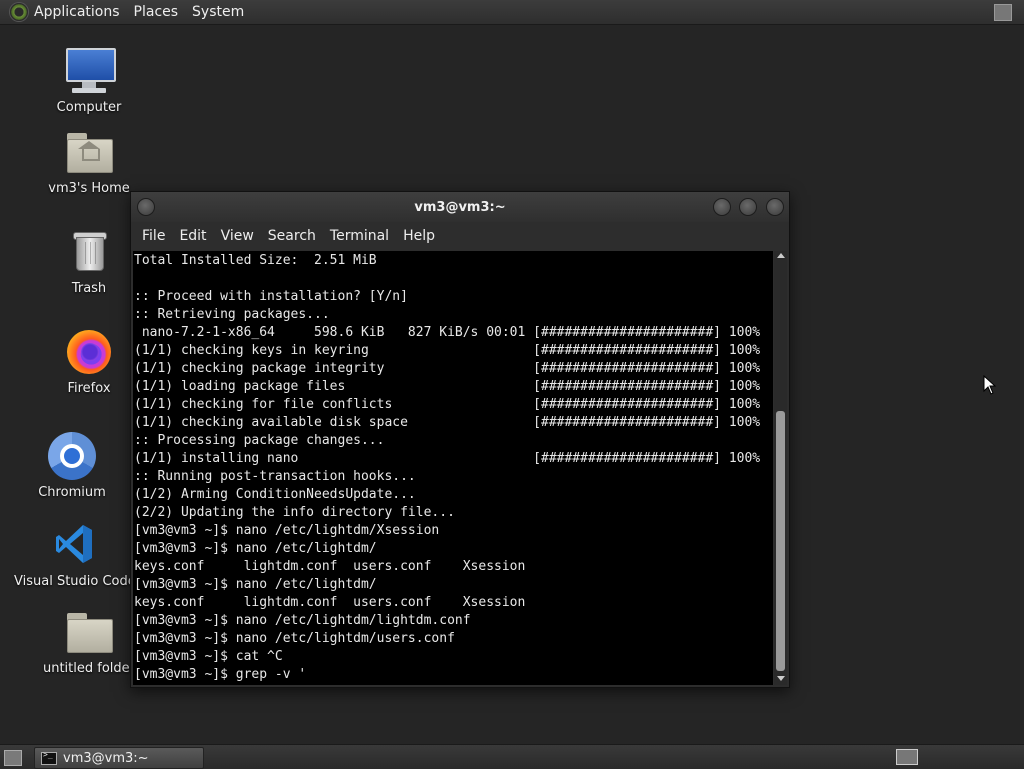  I want to click on desktop-icon-home: vm3's Home, so click(89, 161).